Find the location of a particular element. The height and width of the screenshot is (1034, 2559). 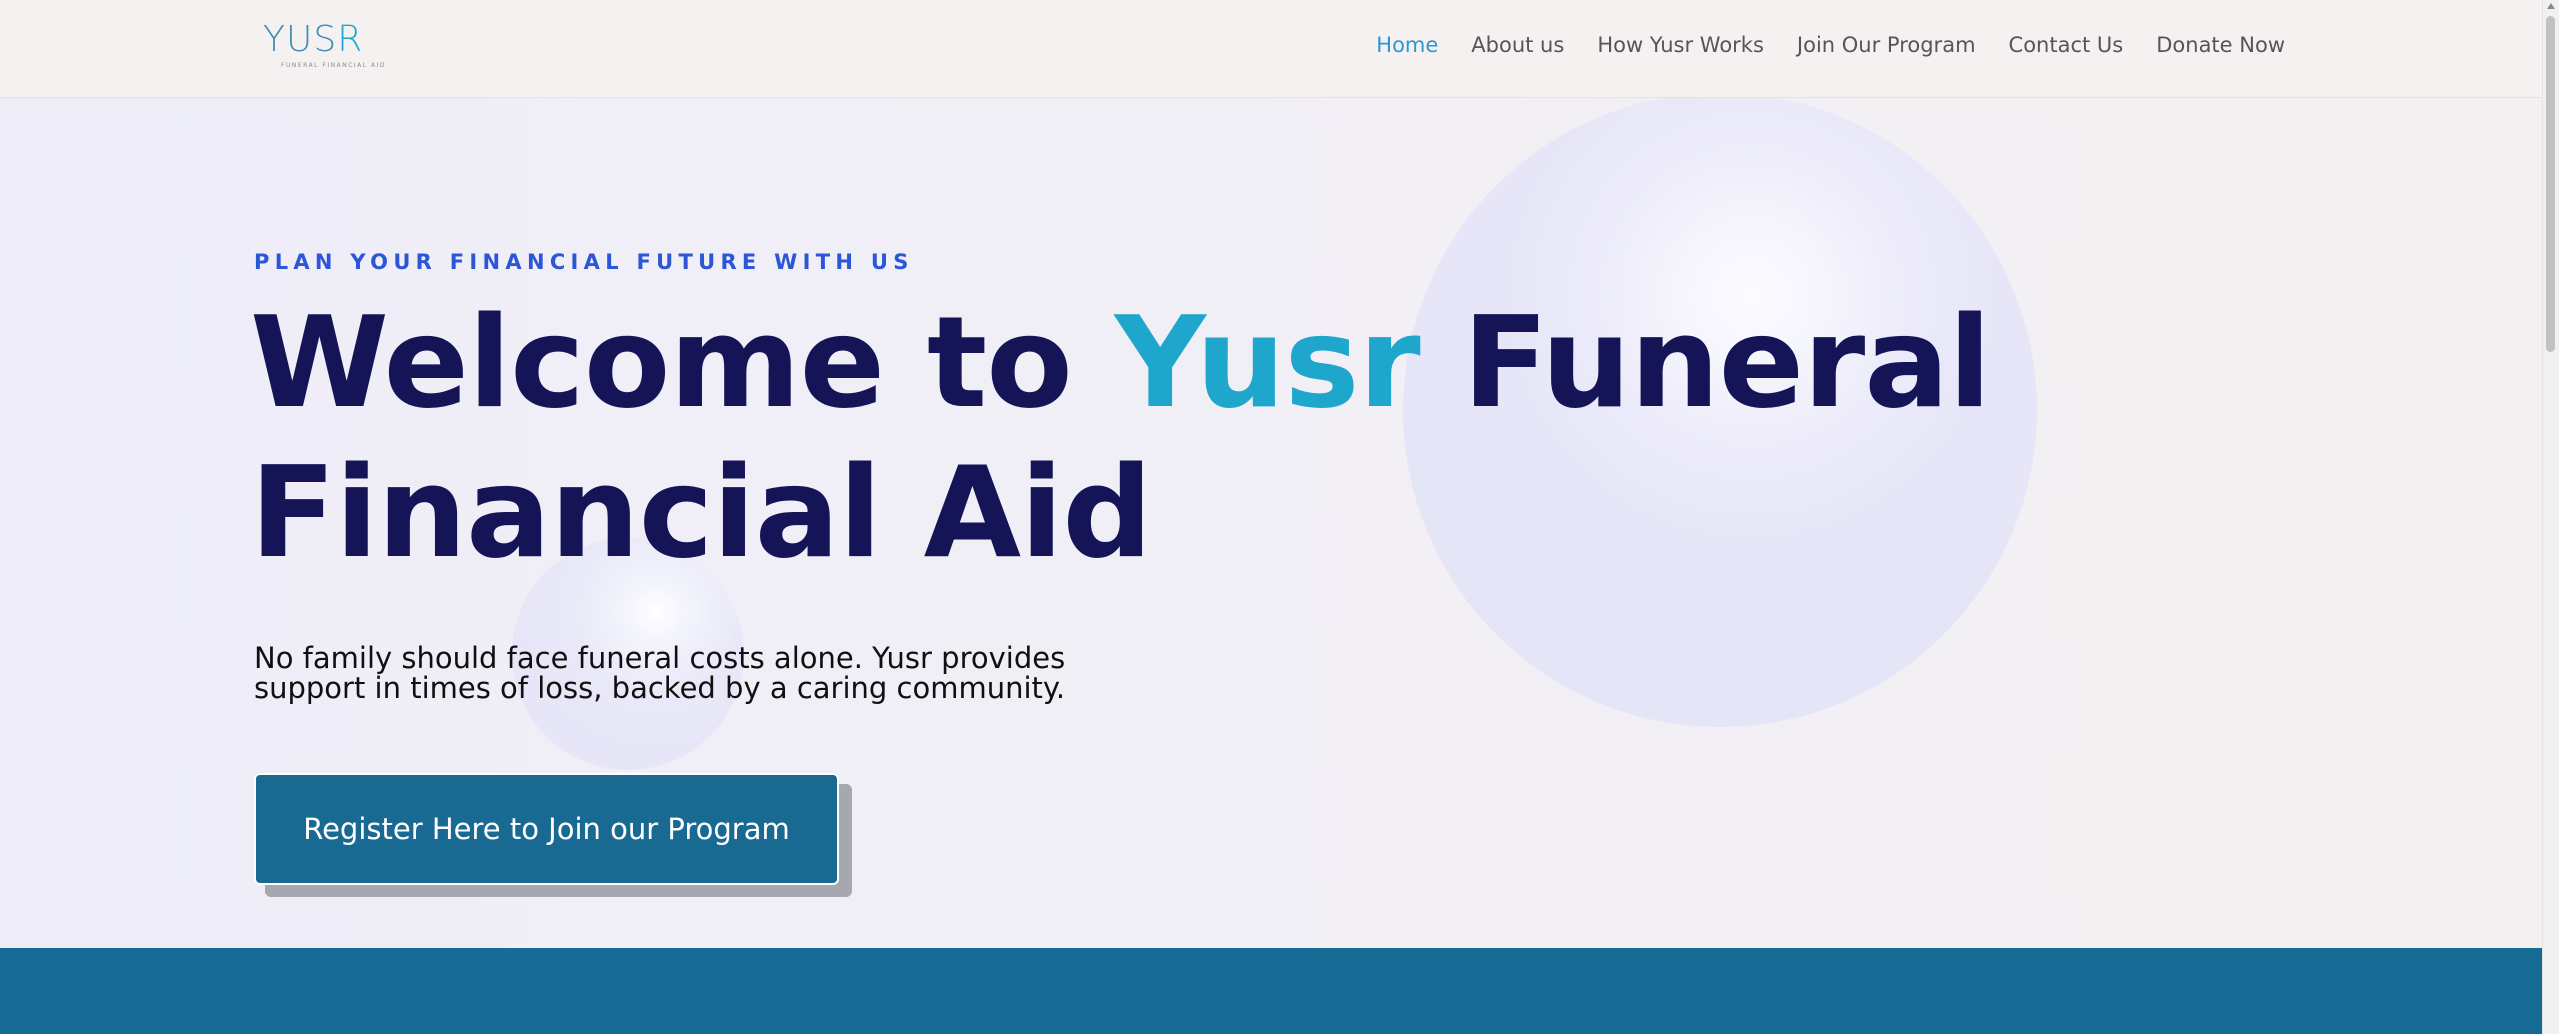

register-program-button: Register Here to Join our Program is located at coordinates (546, 829).